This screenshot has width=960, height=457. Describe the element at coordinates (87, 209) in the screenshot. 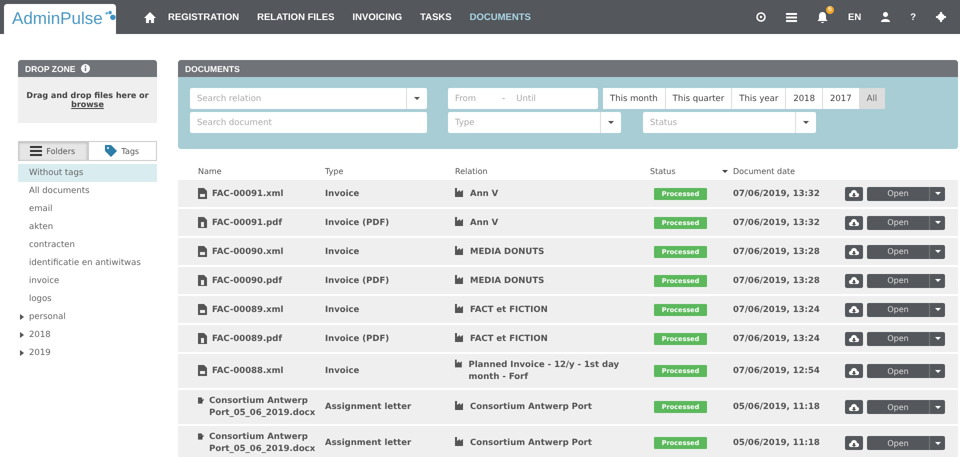

I see `folder-item: email` at that location.